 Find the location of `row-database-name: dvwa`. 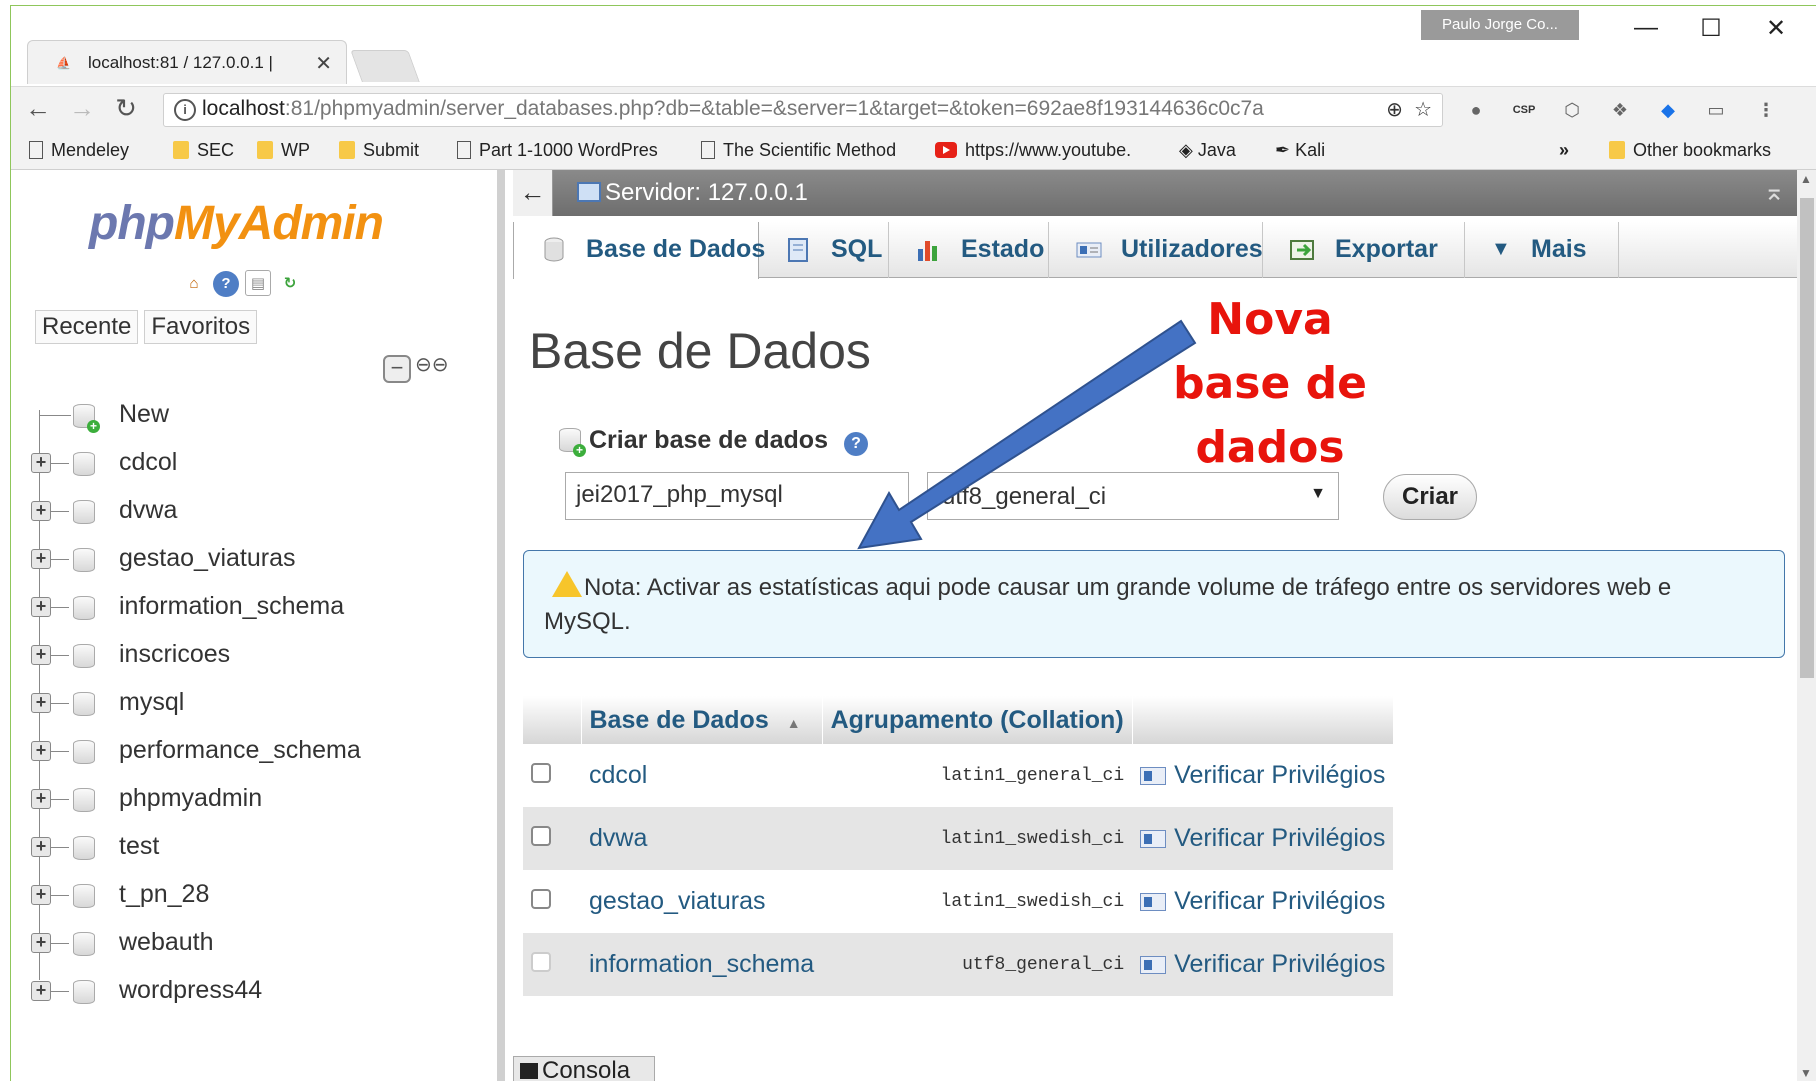

row-database-name: dvwa is located at coordinates (702, 838).